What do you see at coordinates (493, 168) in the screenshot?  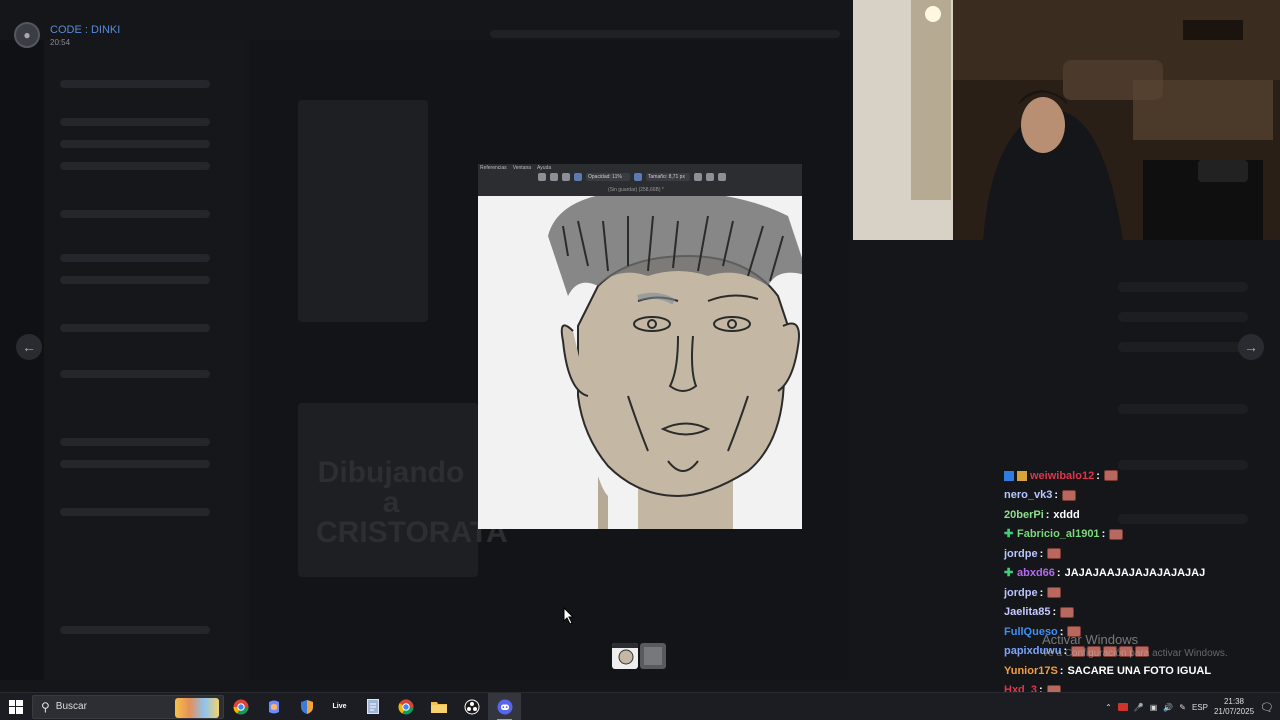 I see `paint-menu-item: Referencias` at bounding box center [493, 168].